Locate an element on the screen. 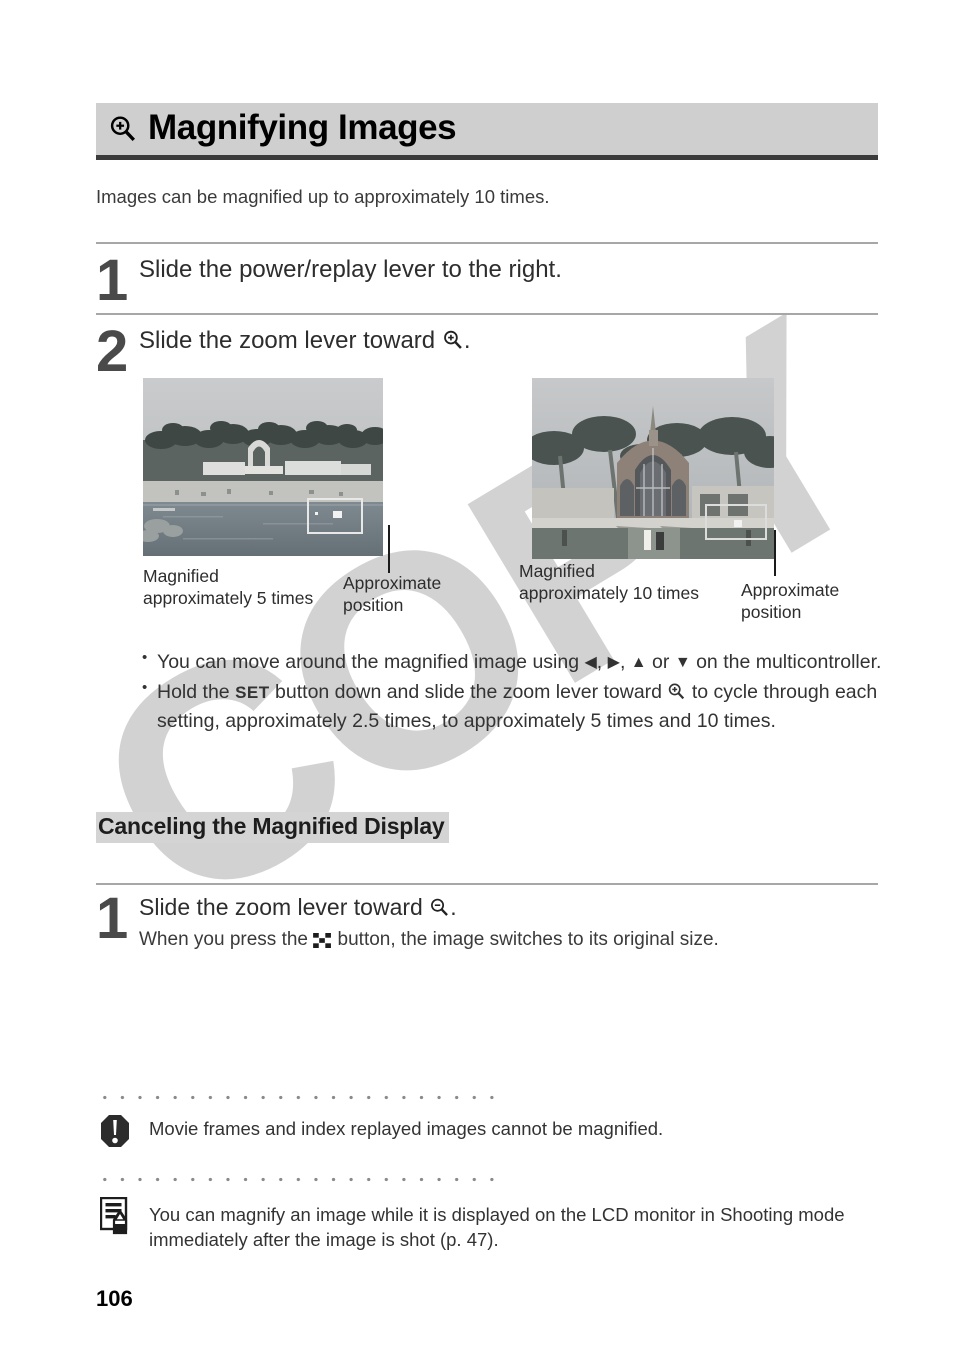 This screenshot has width=954, height=1352. bullet-2-part1: Hold the is located at coordinates (196, 691).